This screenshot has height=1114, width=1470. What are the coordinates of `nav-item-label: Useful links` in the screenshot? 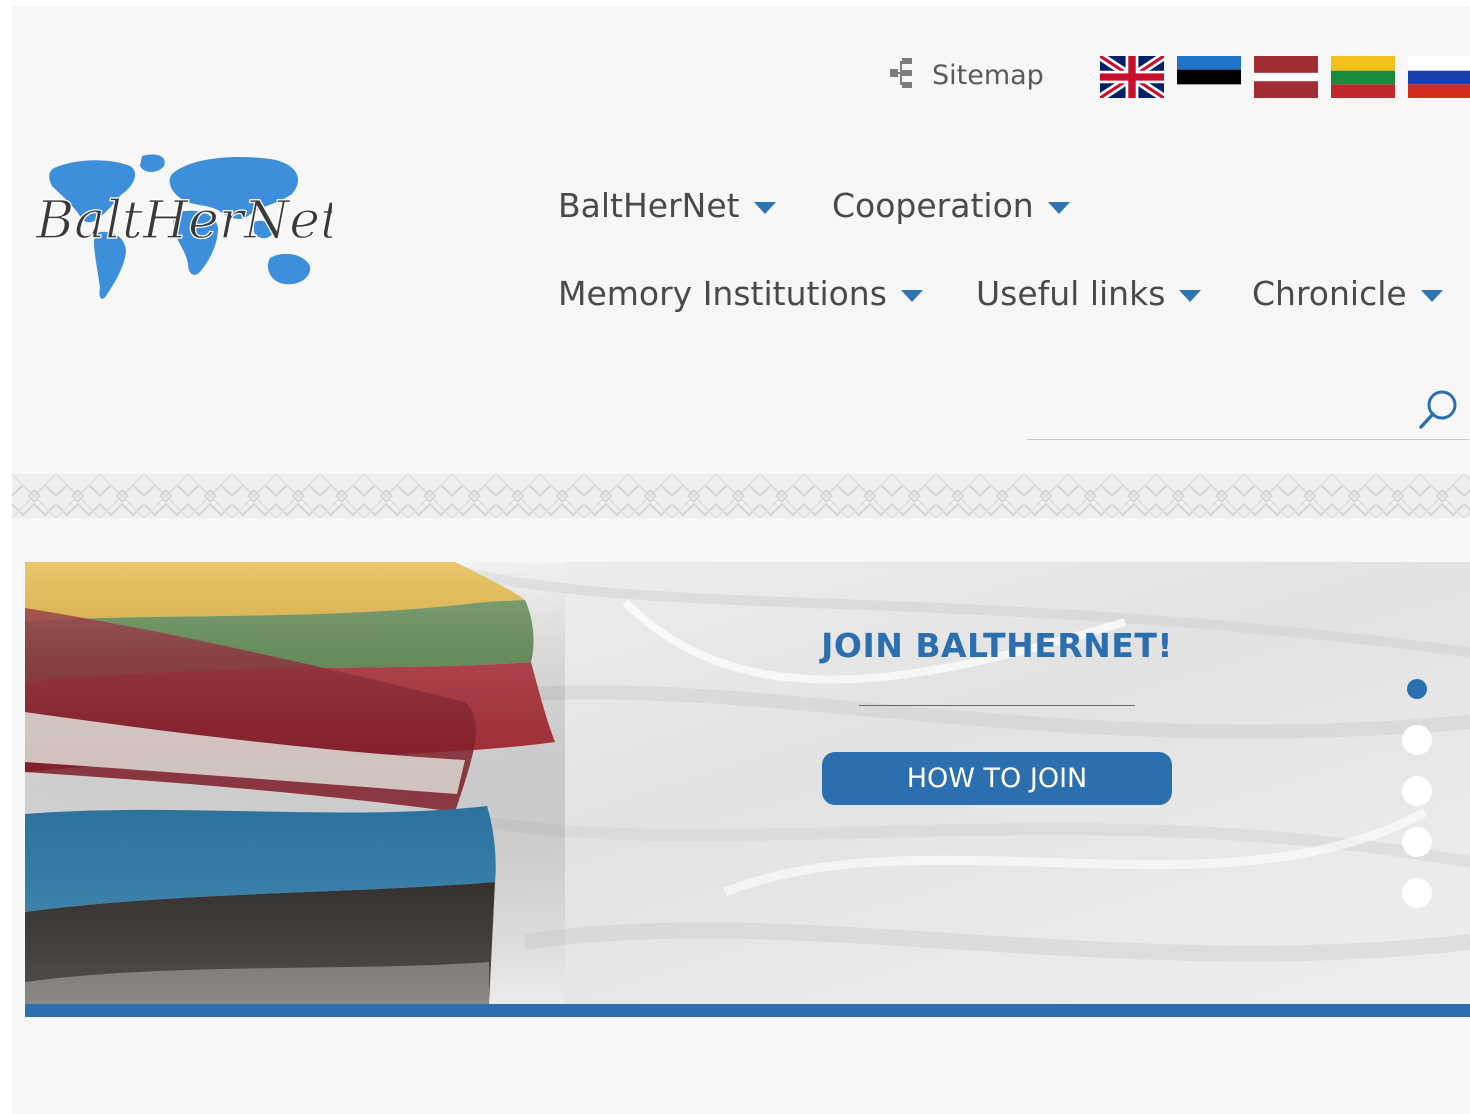 It's located at (1071, 293).